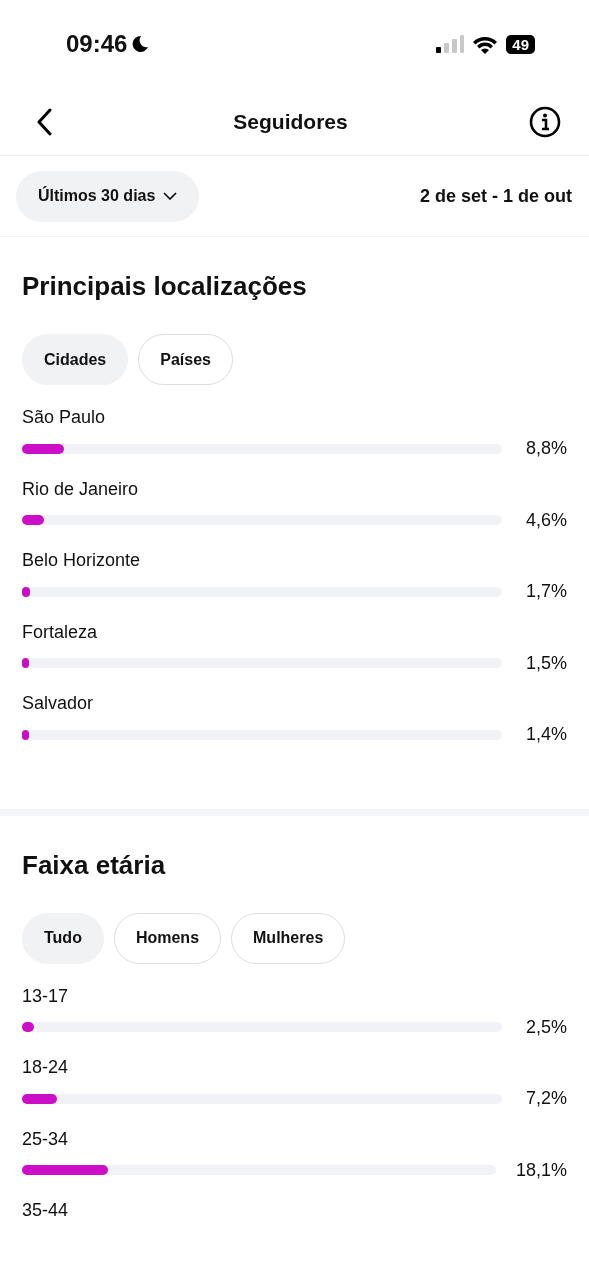 Image resolution: width=589 pixels, height=1280 pixels. What do you see at coordinates (60, 632) in the screenshot?
I see `row-label: Fortaleza` at bounding box center [60, 632].